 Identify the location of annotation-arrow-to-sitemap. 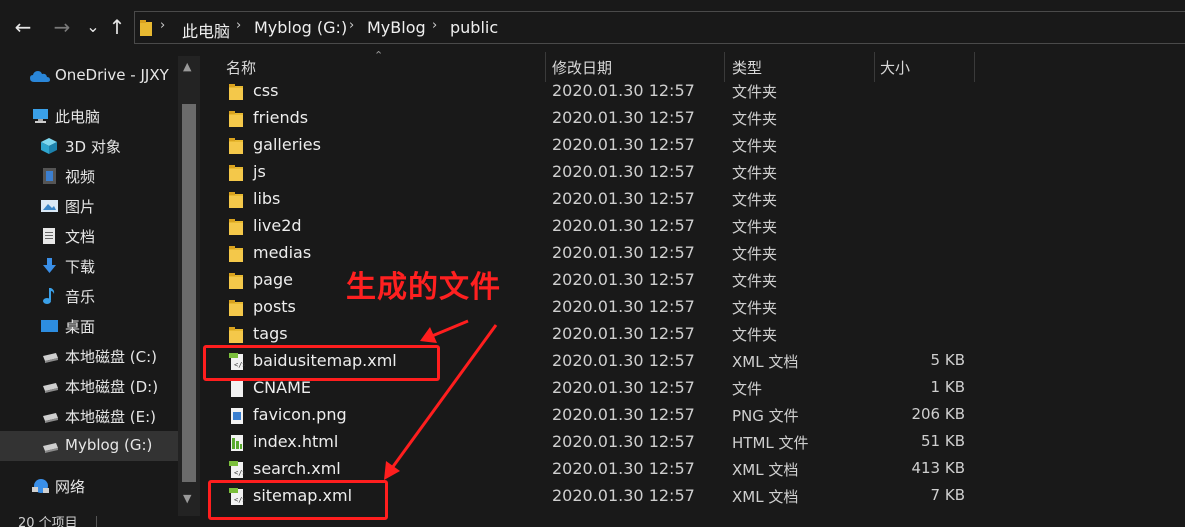
(441, 402).